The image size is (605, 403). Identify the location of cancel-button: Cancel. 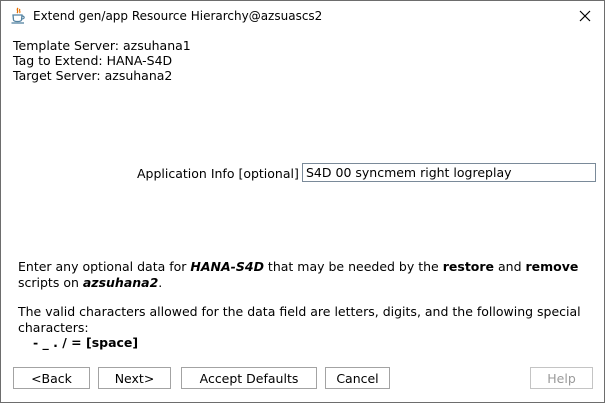
(357, 378).